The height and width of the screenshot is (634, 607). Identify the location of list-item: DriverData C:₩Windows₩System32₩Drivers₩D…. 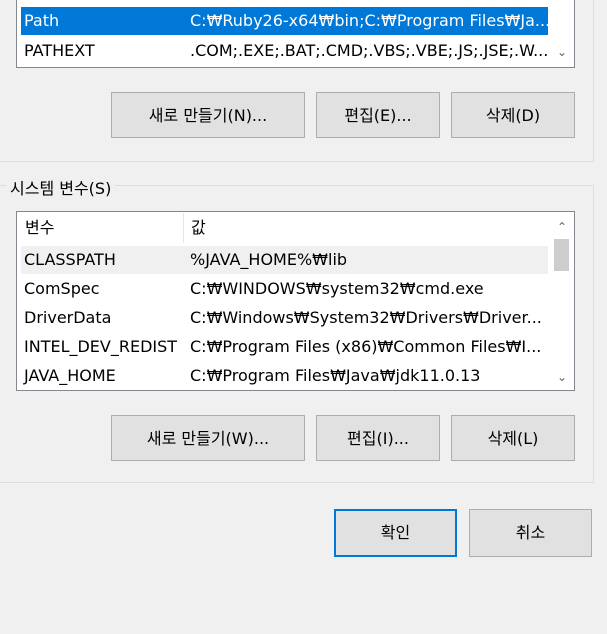
(284, 318).